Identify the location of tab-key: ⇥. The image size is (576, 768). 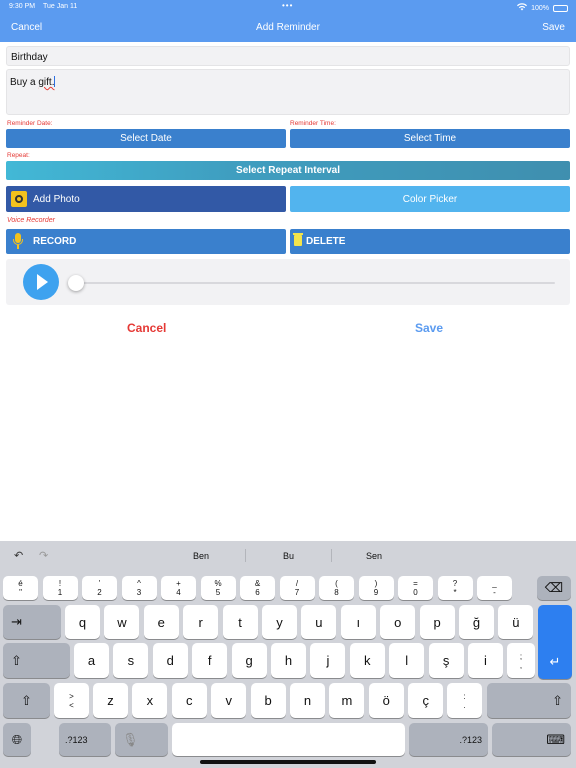
(32, 622).